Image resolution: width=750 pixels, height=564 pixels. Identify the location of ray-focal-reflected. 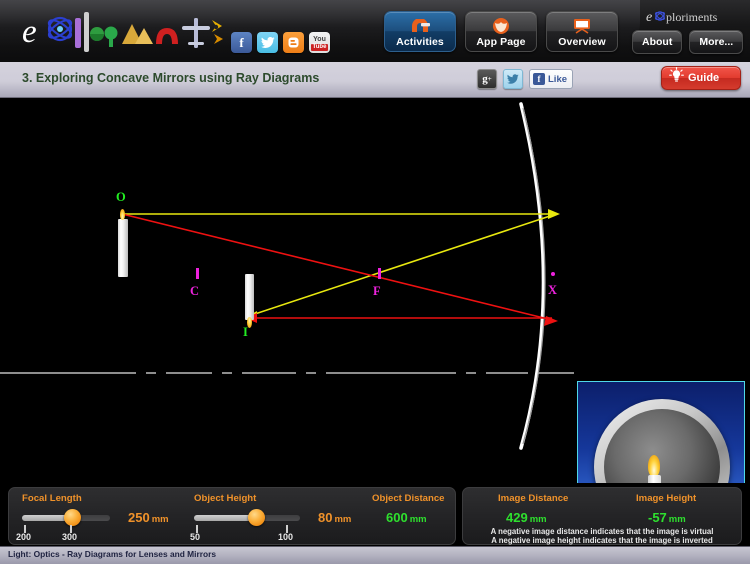
(398, 318).